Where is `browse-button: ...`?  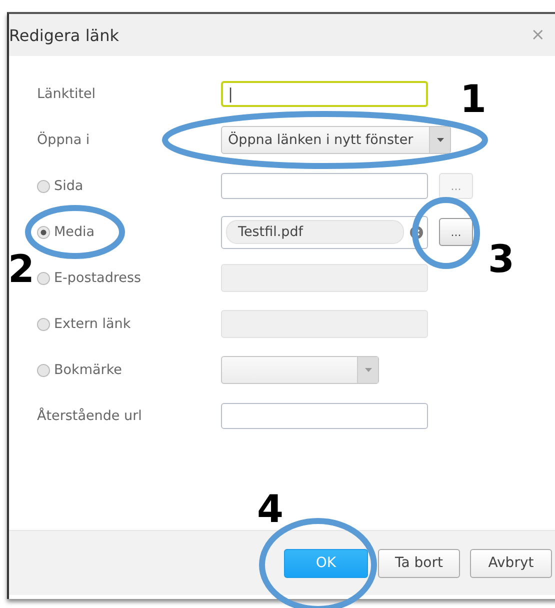 browse-button: ... is located at coordinates (456, 232).